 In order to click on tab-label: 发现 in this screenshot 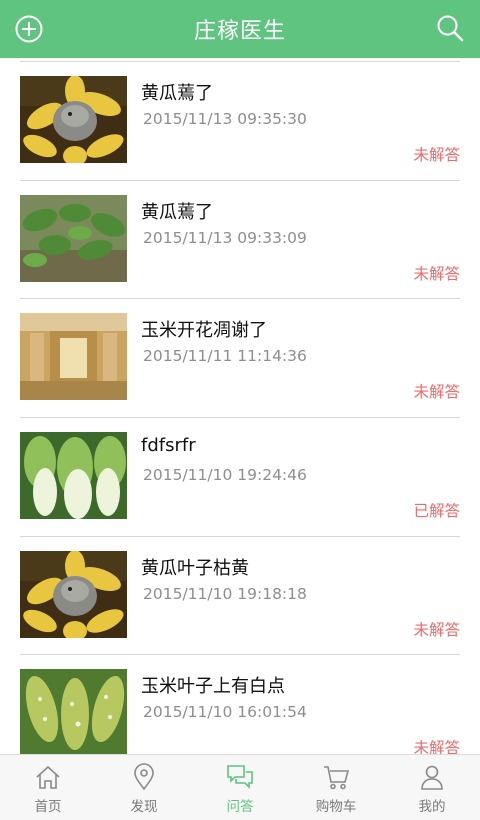, I will do `click(144, 807)`.